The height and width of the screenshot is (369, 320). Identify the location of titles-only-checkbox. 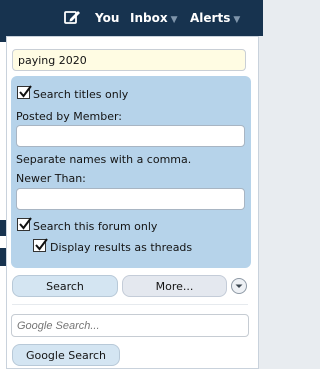
(24, 92).